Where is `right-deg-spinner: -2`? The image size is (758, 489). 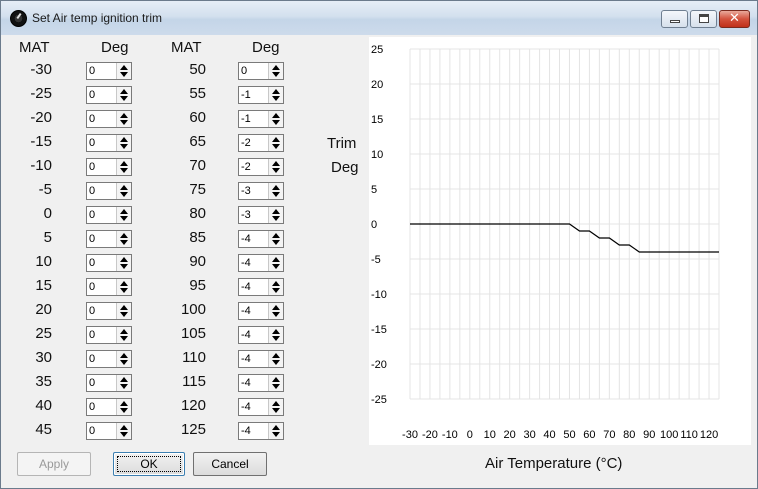
right-deg-spinner: -2 is located at coordinates (261, 167).